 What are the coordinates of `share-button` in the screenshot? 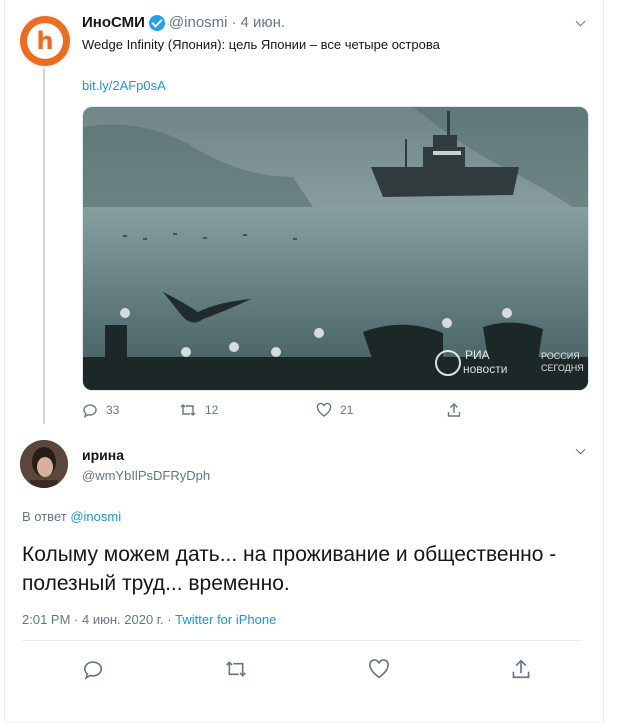 It's located at (454, 410).